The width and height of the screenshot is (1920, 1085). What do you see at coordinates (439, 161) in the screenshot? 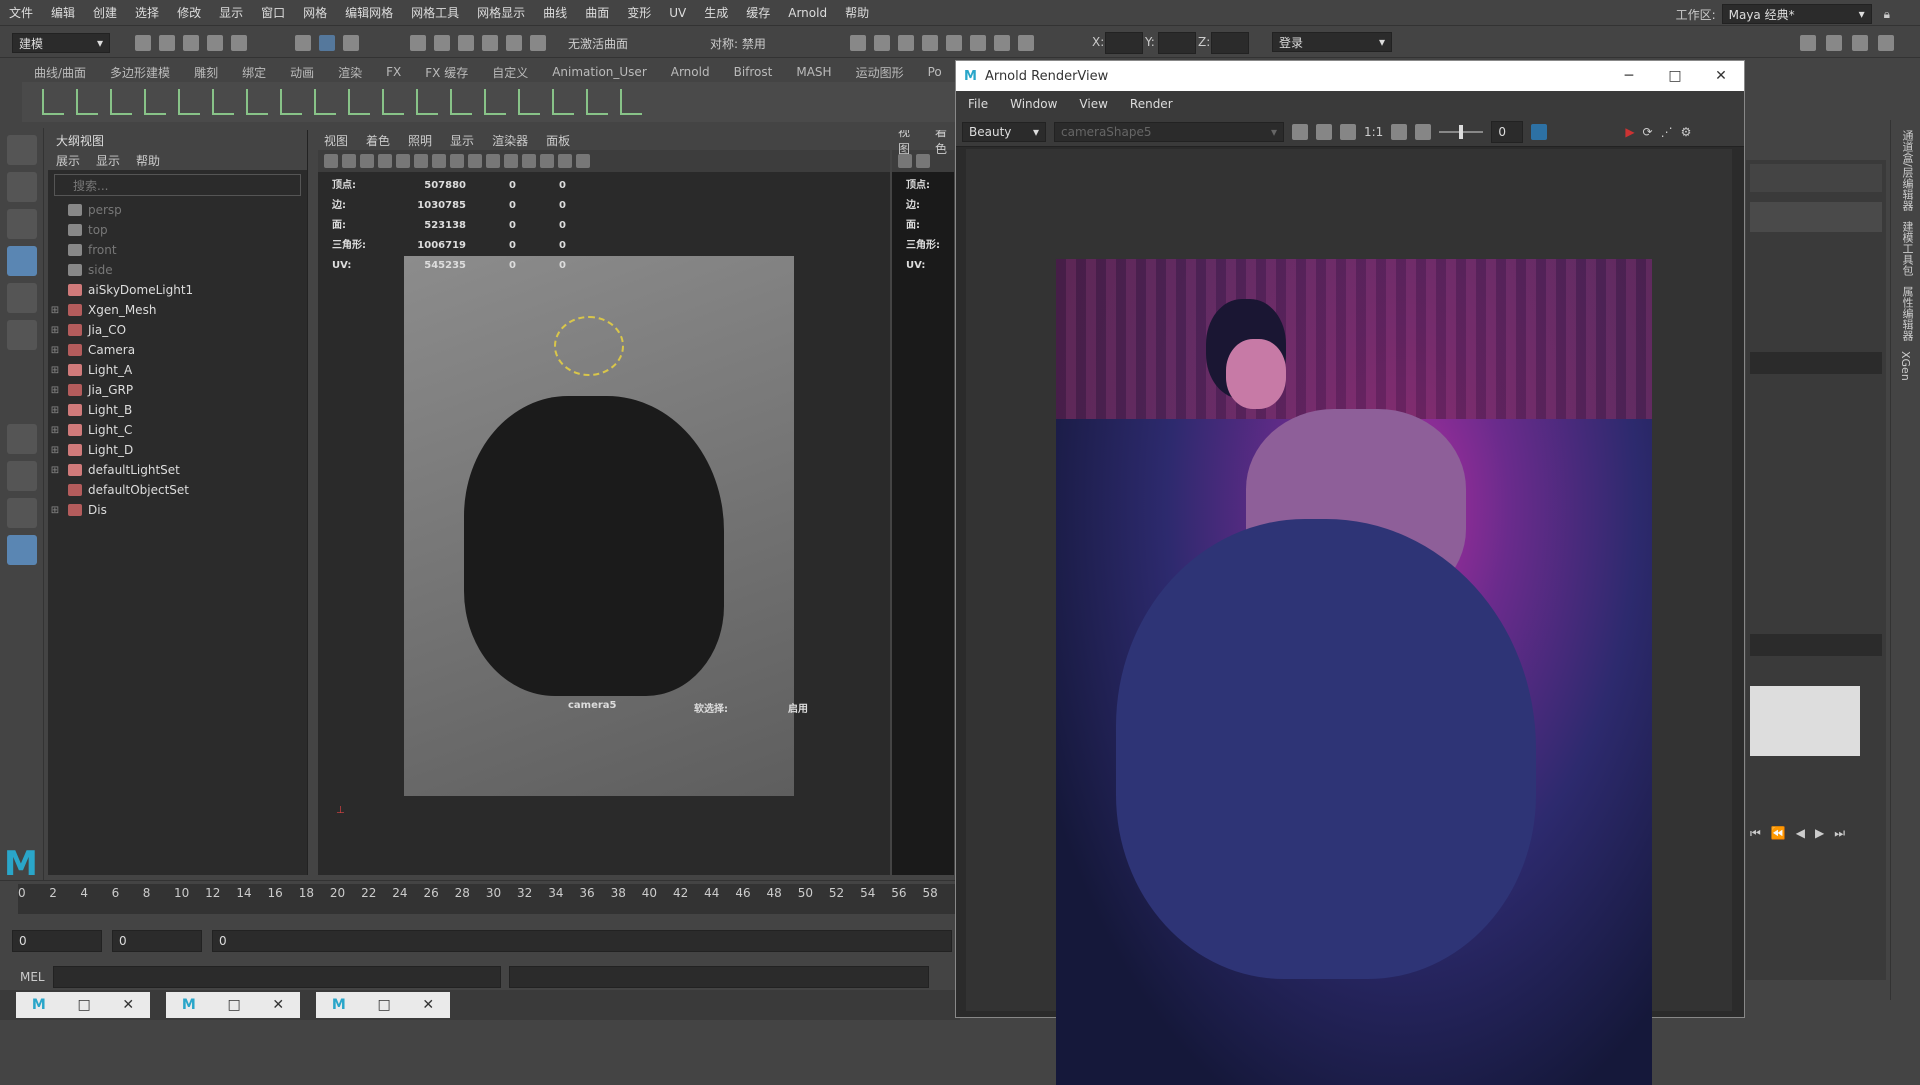
I see `grid-icon` at bounding box center [439, 161].